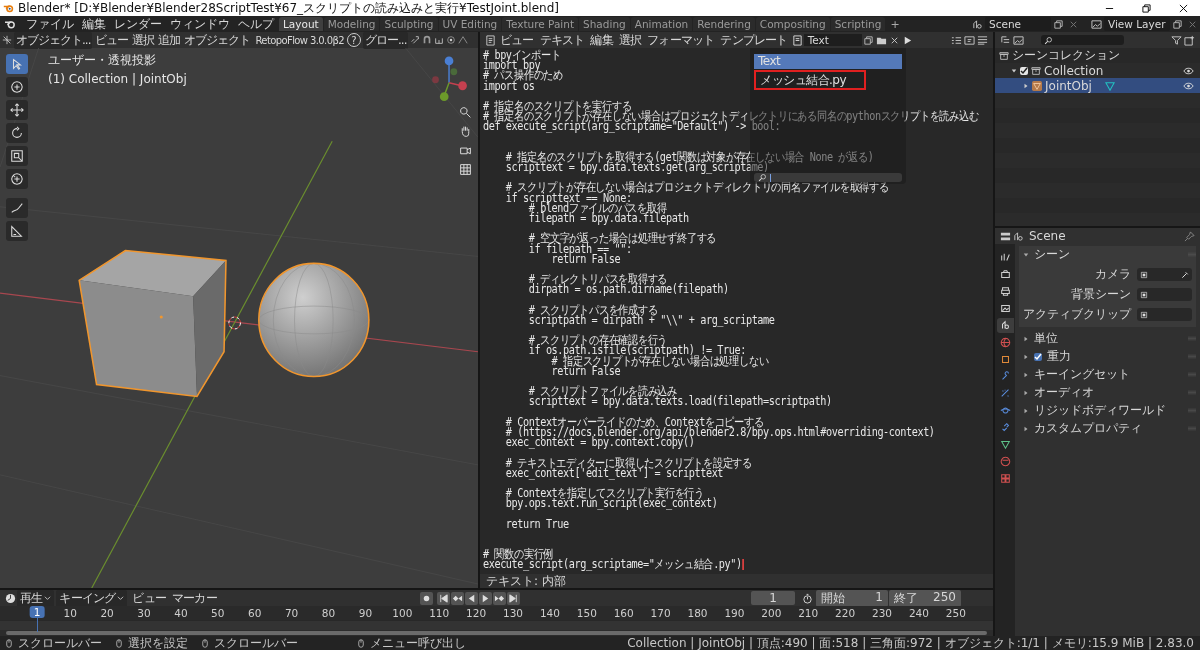  Describe the element at coordinates (102, 60) in the screenshot. I see `view-name: ユーザー・透視投影` at that location.